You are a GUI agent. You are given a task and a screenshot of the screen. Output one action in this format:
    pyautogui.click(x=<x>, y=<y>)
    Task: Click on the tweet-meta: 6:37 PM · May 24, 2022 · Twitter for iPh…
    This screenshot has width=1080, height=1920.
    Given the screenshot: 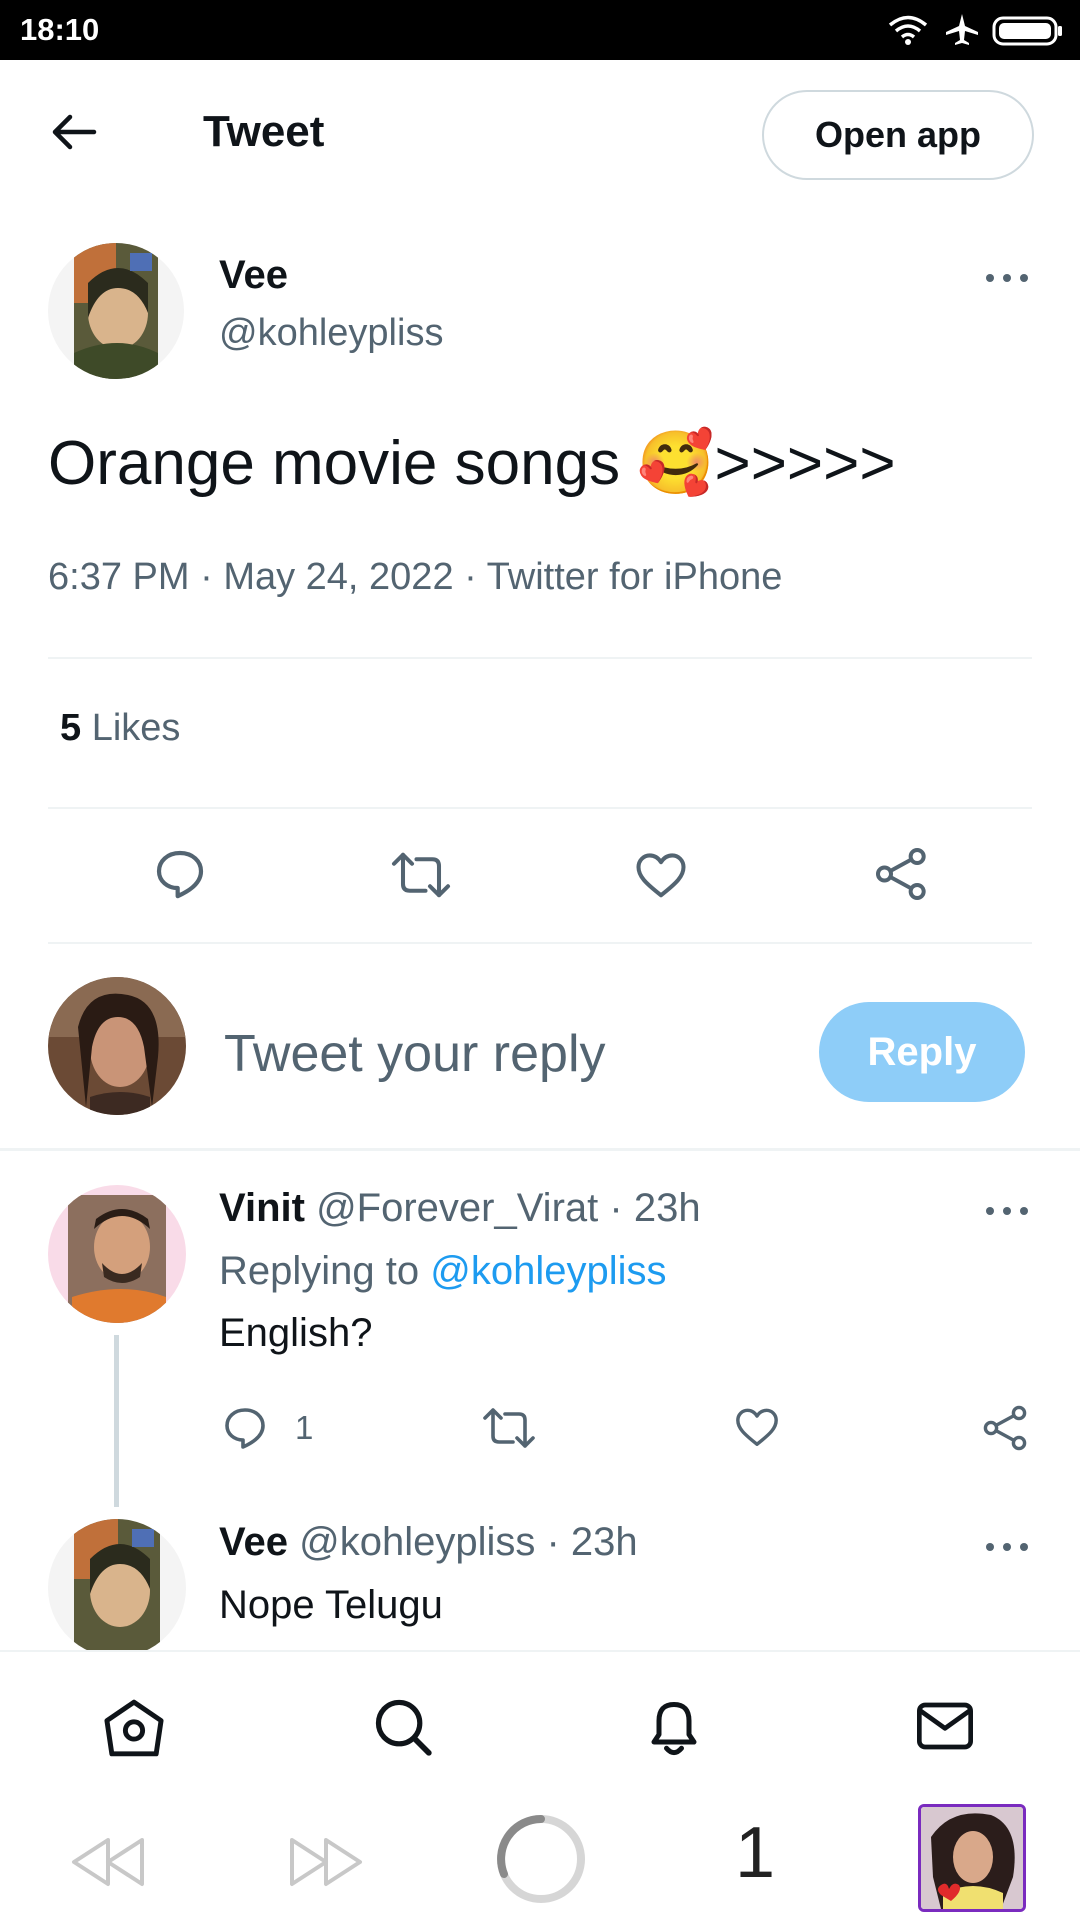 What is the action you would take?
    pyautogui.click(x=415, y=577)
    